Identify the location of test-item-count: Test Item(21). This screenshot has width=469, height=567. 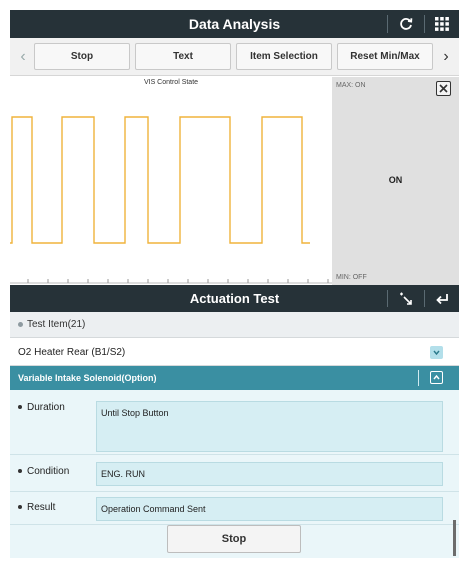
(56, 324).